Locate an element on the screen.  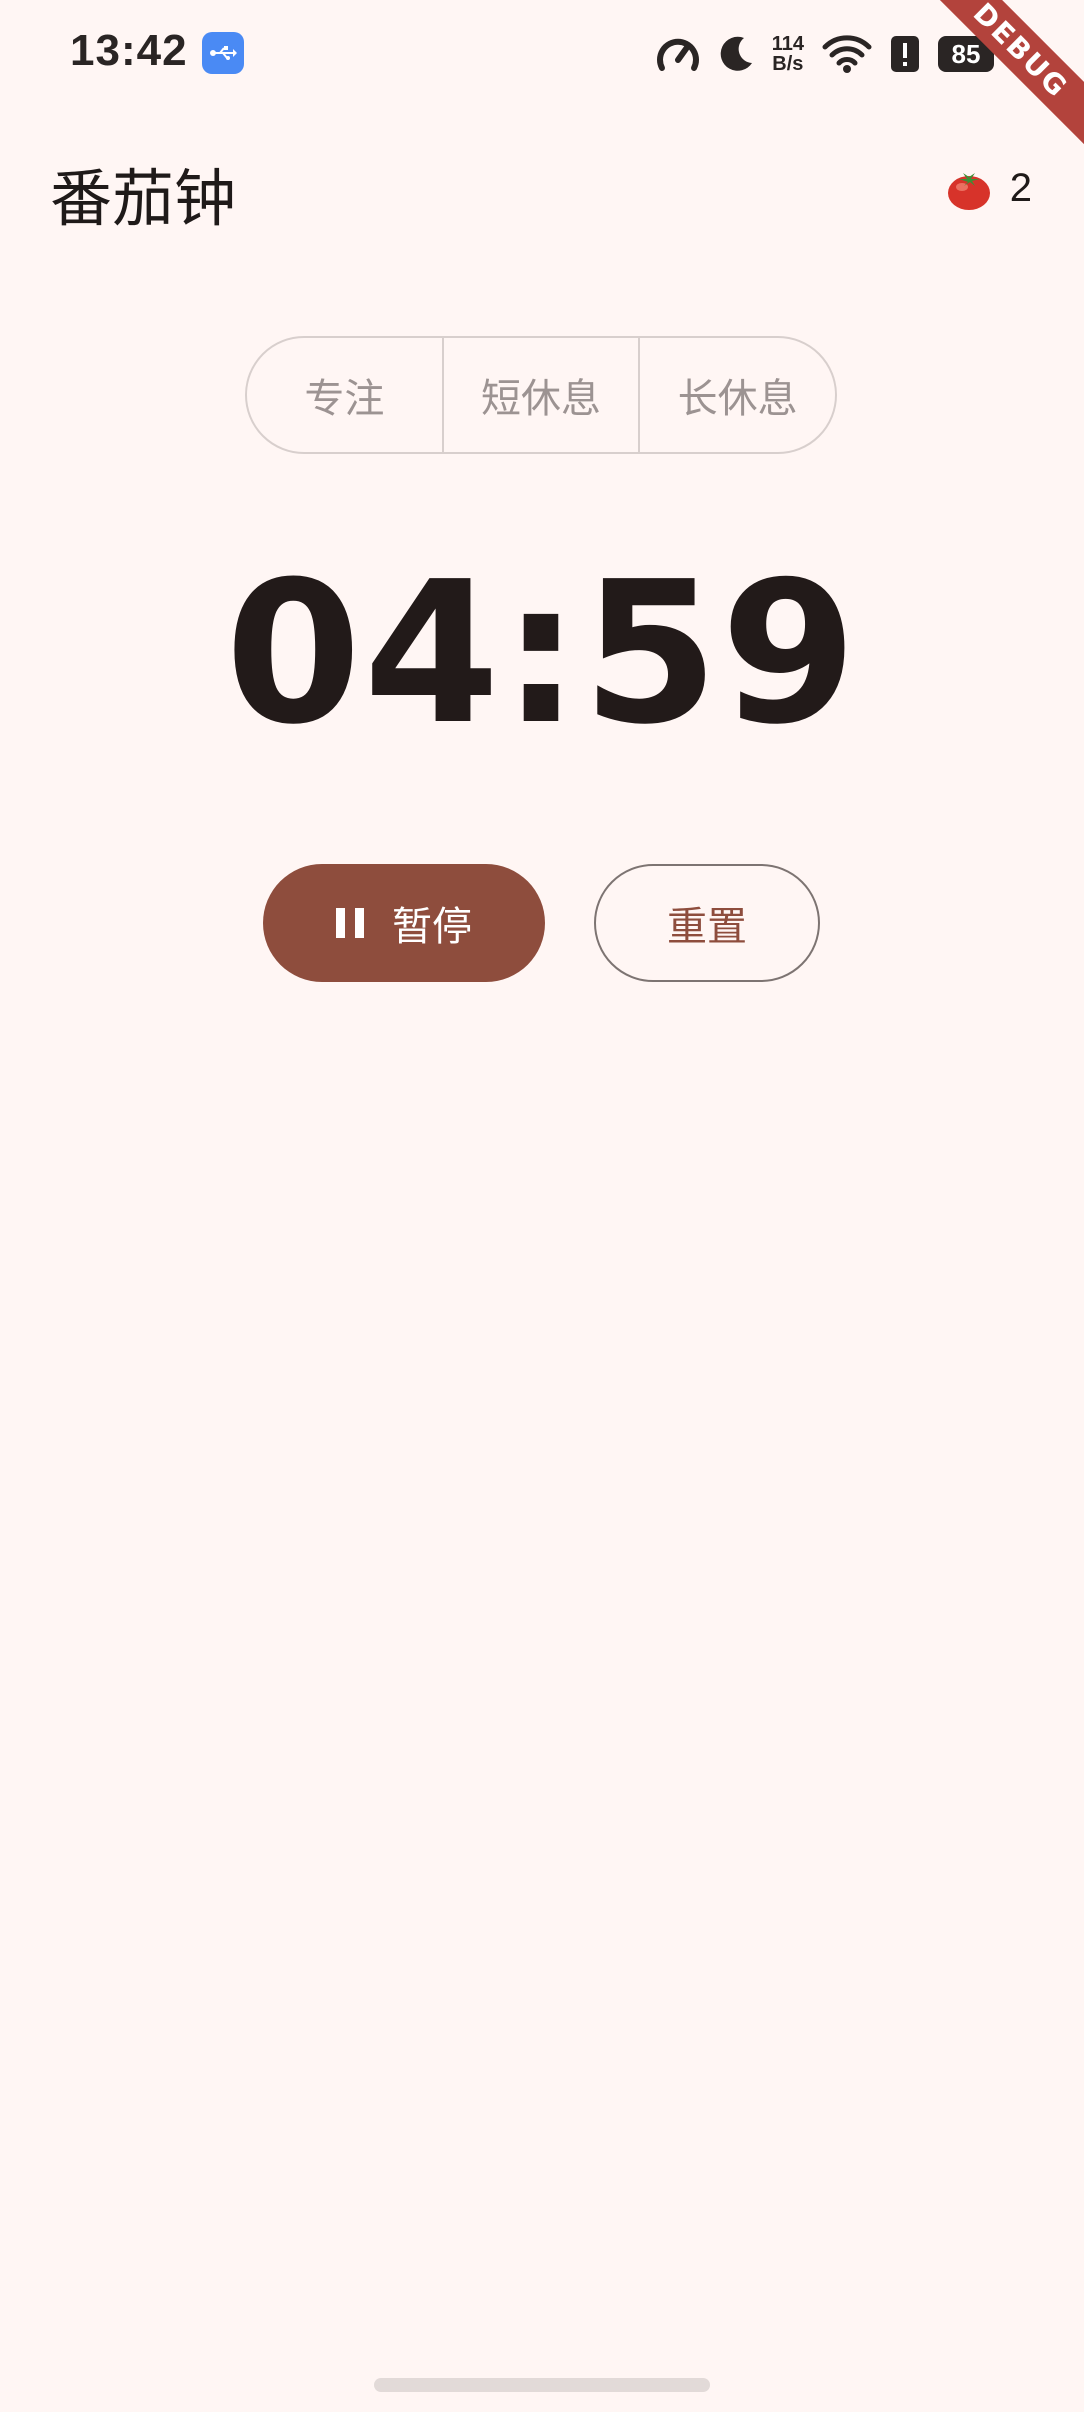
timer-display: 04:59 is located at coordinates (542, 654).